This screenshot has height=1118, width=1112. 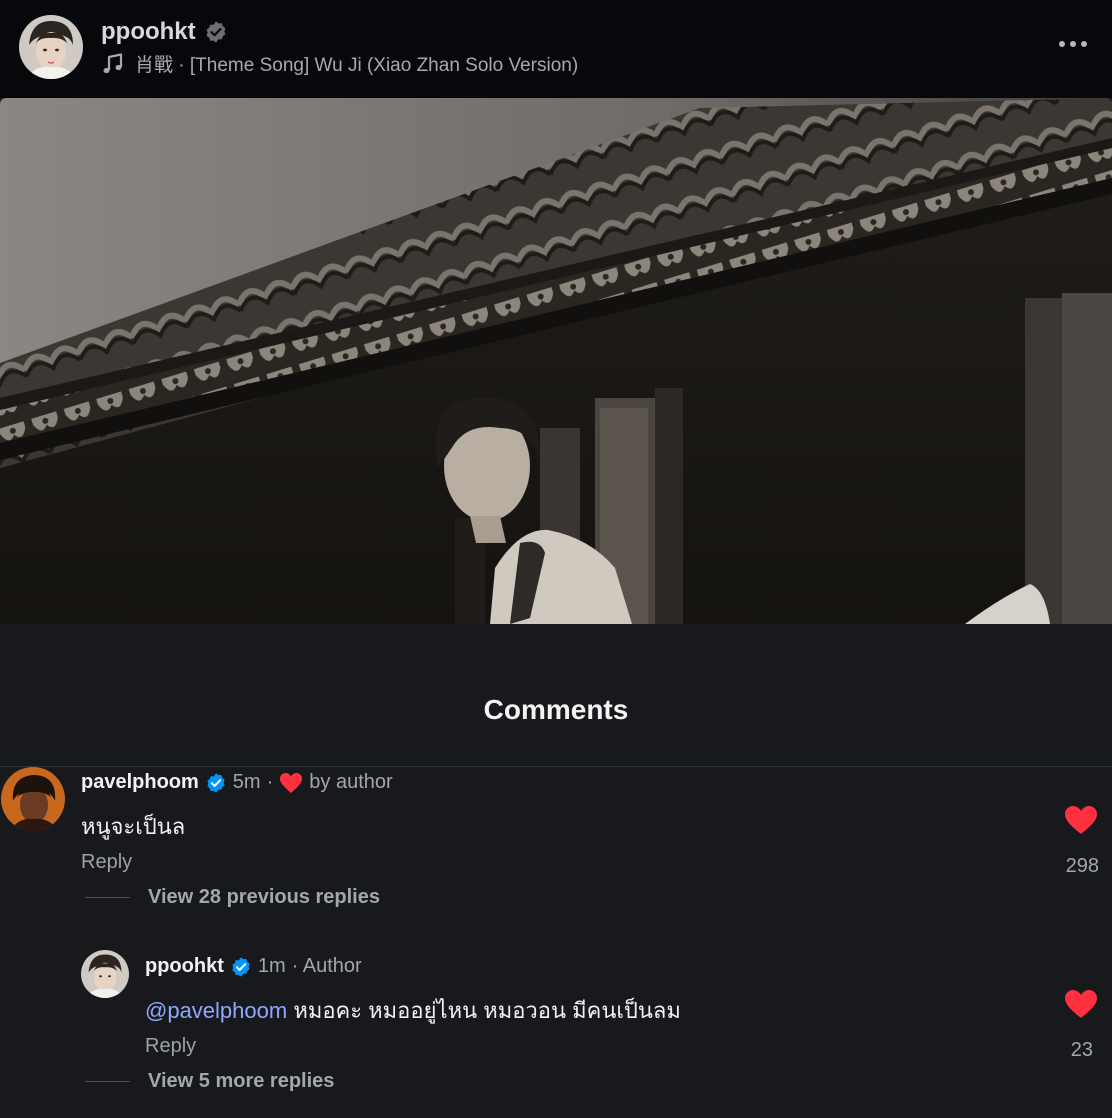 I want to click on mention-link: @pavelphoom, so click(x=216, y=1010).